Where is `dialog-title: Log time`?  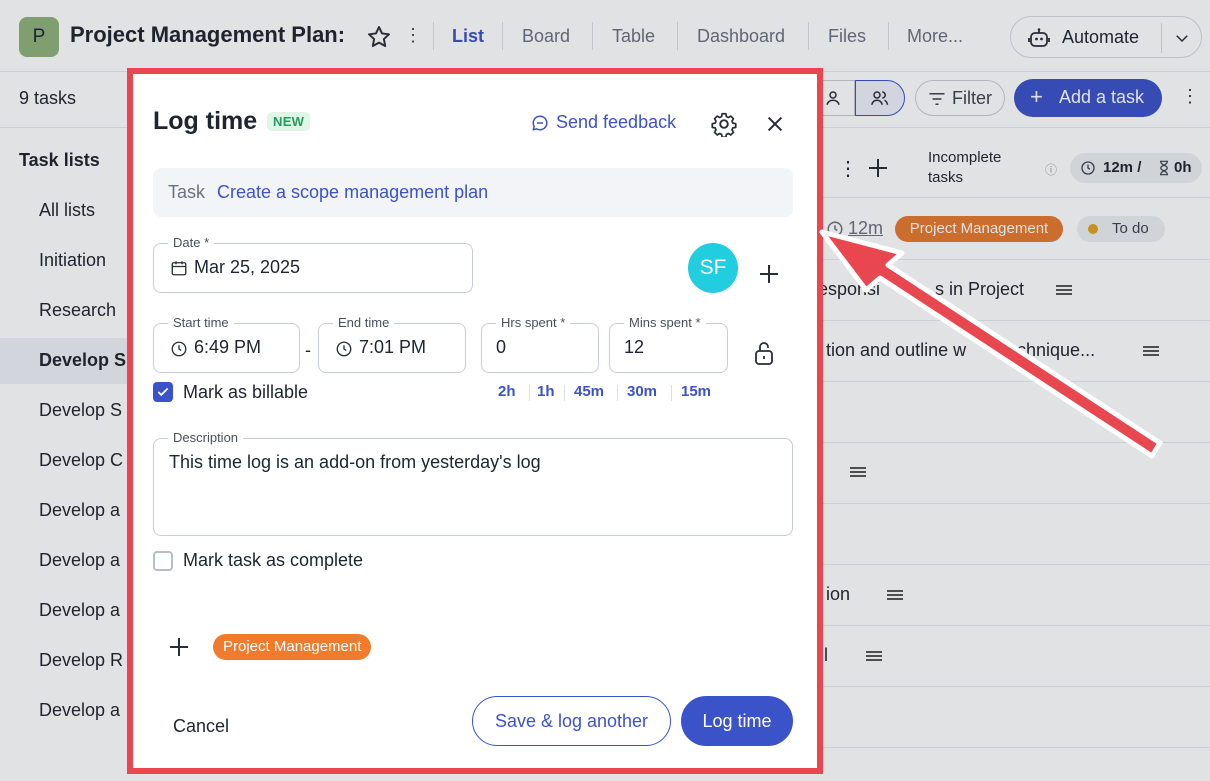 dialog-title: Log time is located at coordinates (205, 121).